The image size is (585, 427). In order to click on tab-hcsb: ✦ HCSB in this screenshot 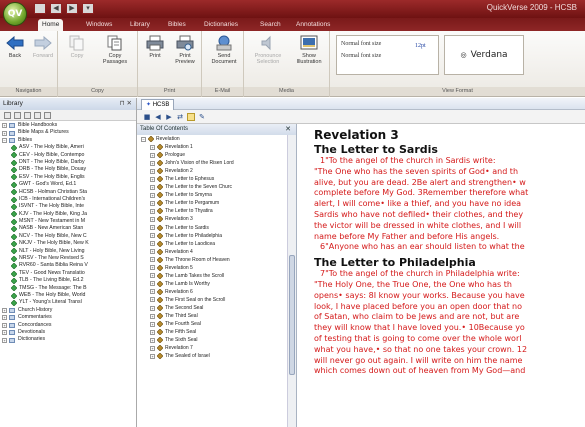, I will do `click(158, 104)`.